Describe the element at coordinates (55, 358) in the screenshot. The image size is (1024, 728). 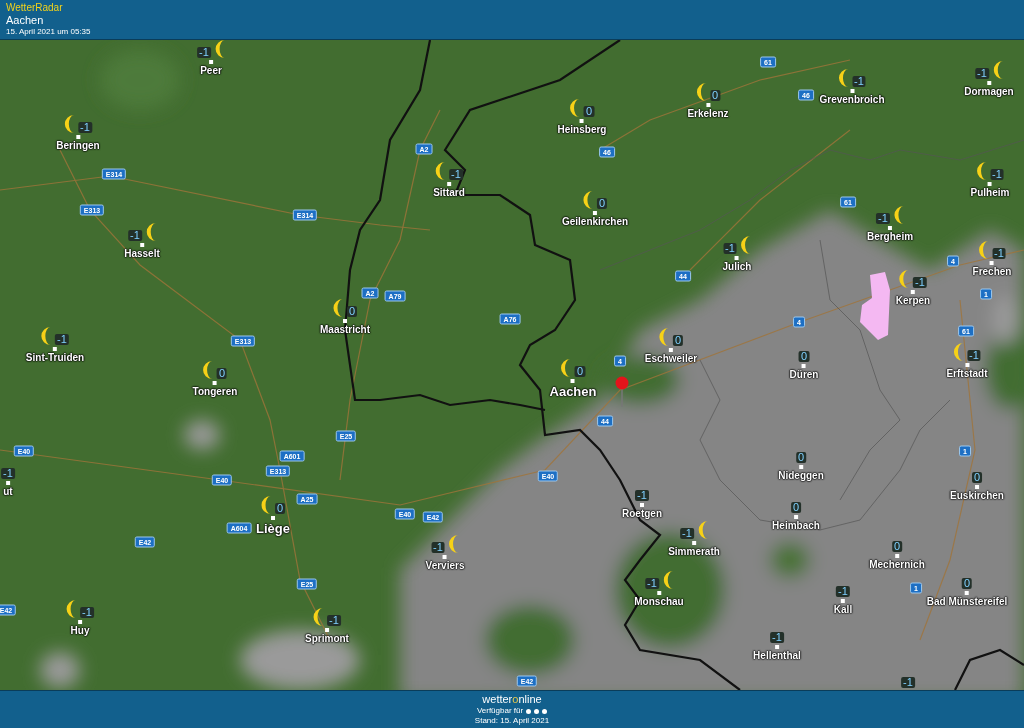
I see `city-label: Sint-Truiden` at that location.